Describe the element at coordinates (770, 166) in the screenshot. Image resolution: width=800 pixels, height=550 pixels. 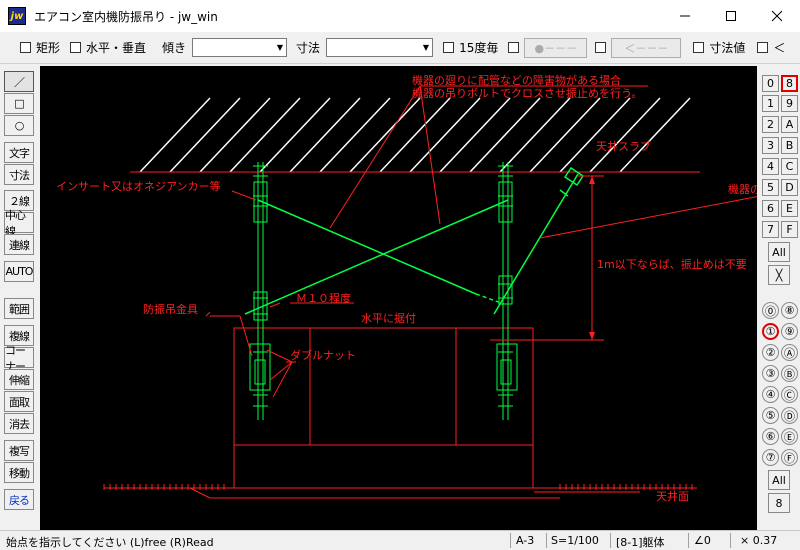
I see `layer-4-button: 4` at that location.